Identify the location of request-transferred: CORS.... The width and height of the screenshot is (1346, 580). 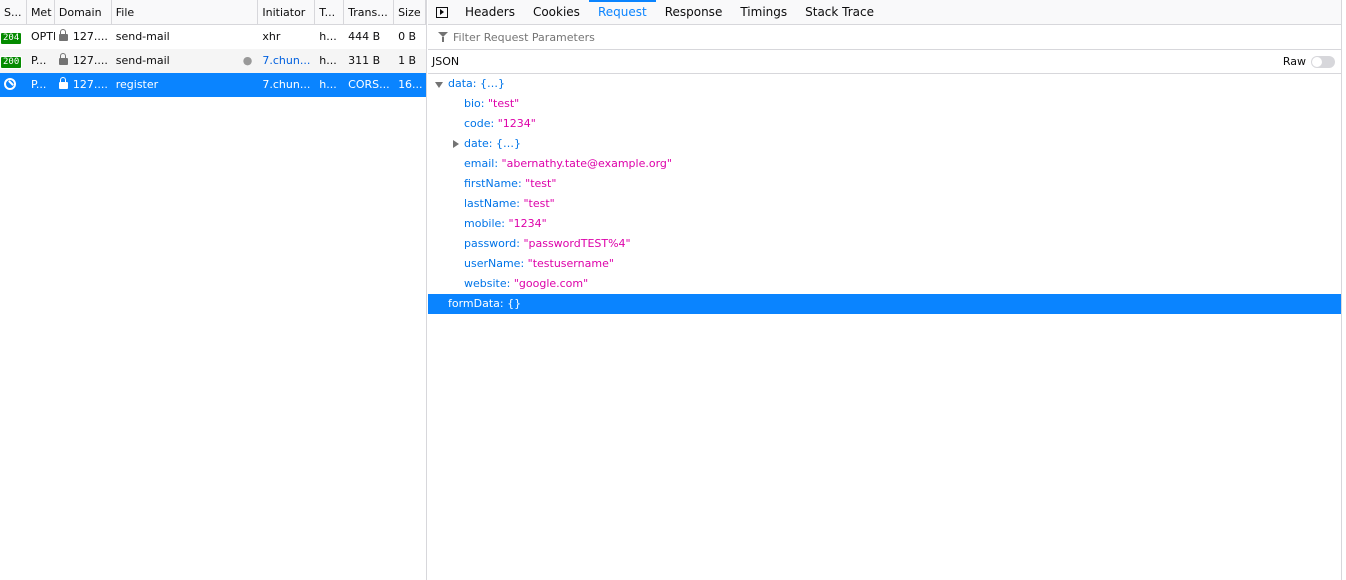
(369, 84).